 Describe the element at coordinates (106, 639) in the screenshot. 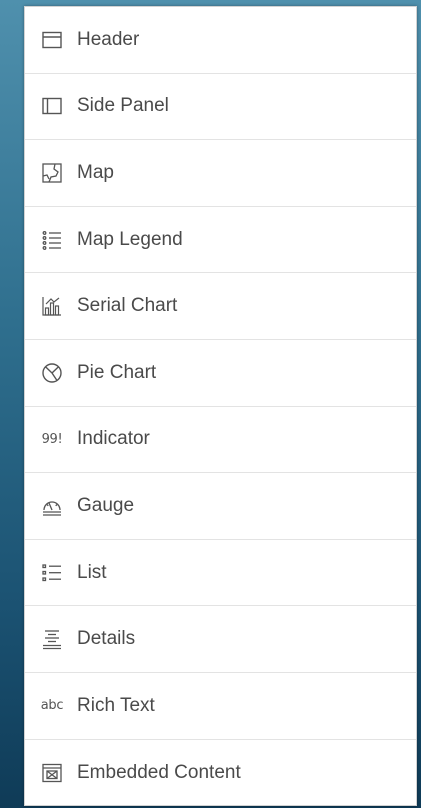

I see `menu-item-label: Details` at that location.